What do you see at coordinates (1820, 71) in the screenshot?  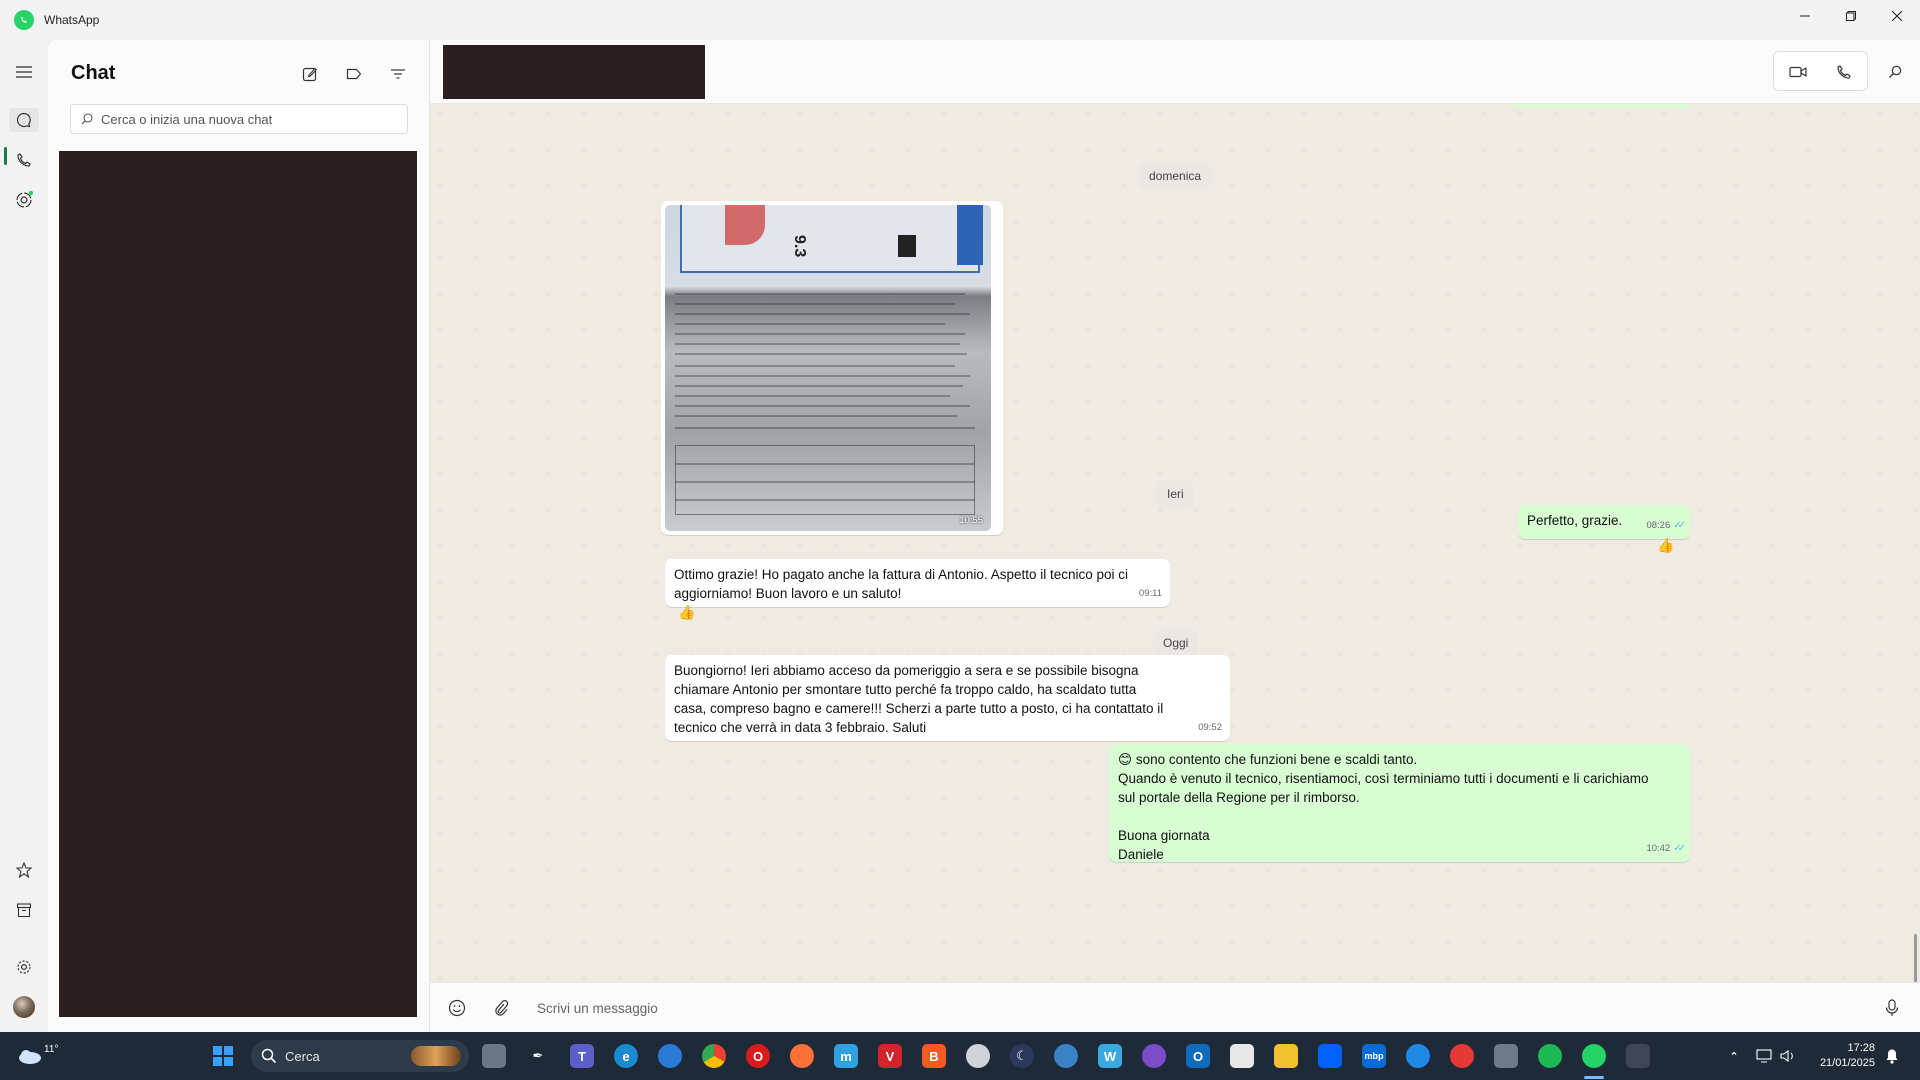 I see `call-buttons-group` at bounding box center [1820, 71].